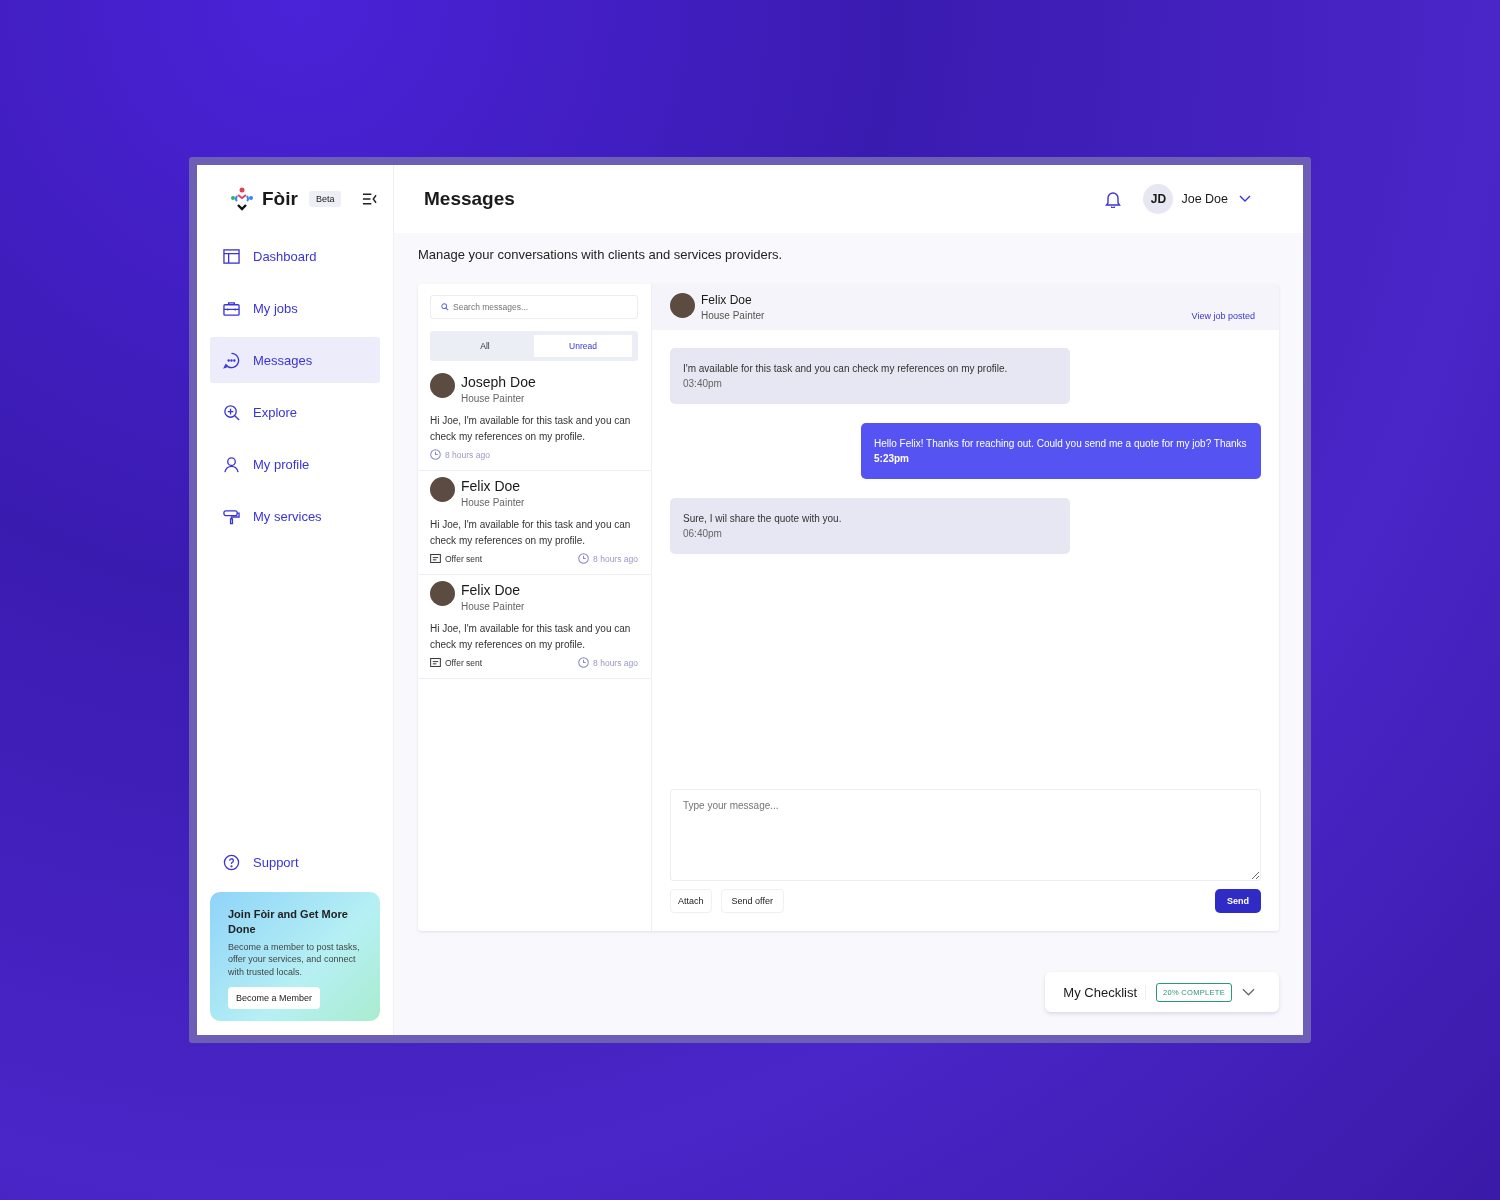  What do you see at coordinates (1238, 901) in the screenshot?
I see `send-button: Send` at bounding box center [1238, 901].